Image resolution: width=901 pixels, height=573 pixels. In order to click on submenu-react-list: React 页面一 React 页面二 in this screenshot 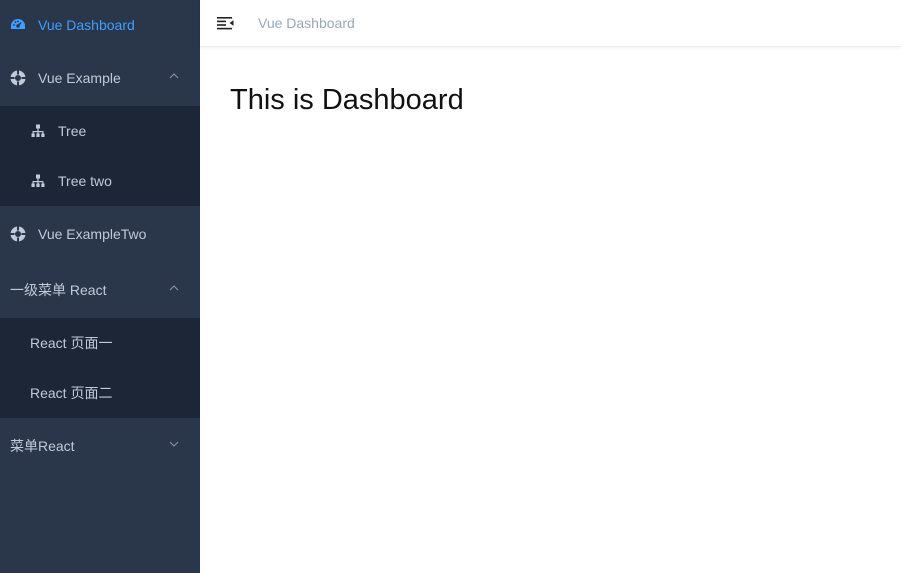, I will do `click(100, 368)`.